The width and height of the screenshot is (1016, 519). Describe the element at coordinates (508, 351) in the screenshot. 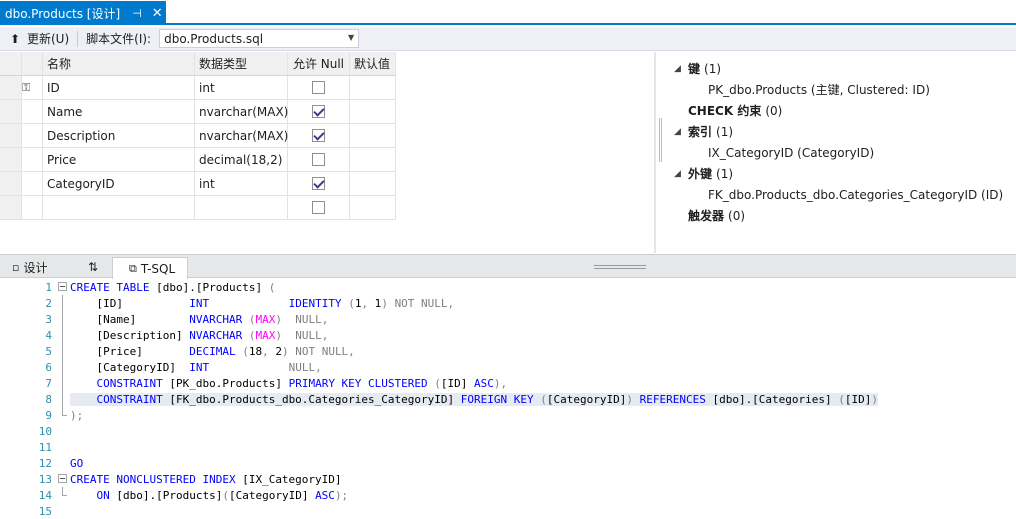

I see `code-line: 5 [Price] DECIMAL (18, 2) NOT NULL,` at that location.